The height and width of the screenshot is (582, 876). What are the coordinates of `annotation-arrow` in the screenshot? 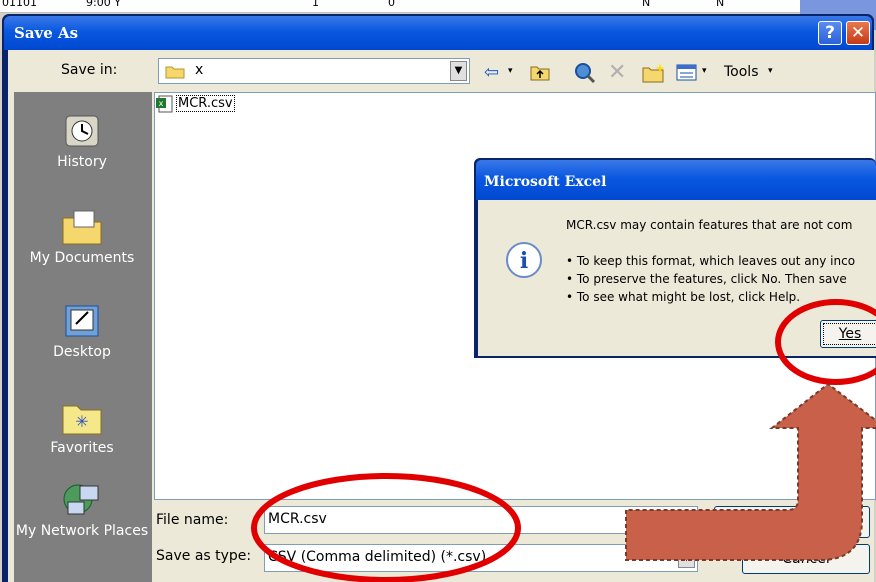 It's located at (750, 471).